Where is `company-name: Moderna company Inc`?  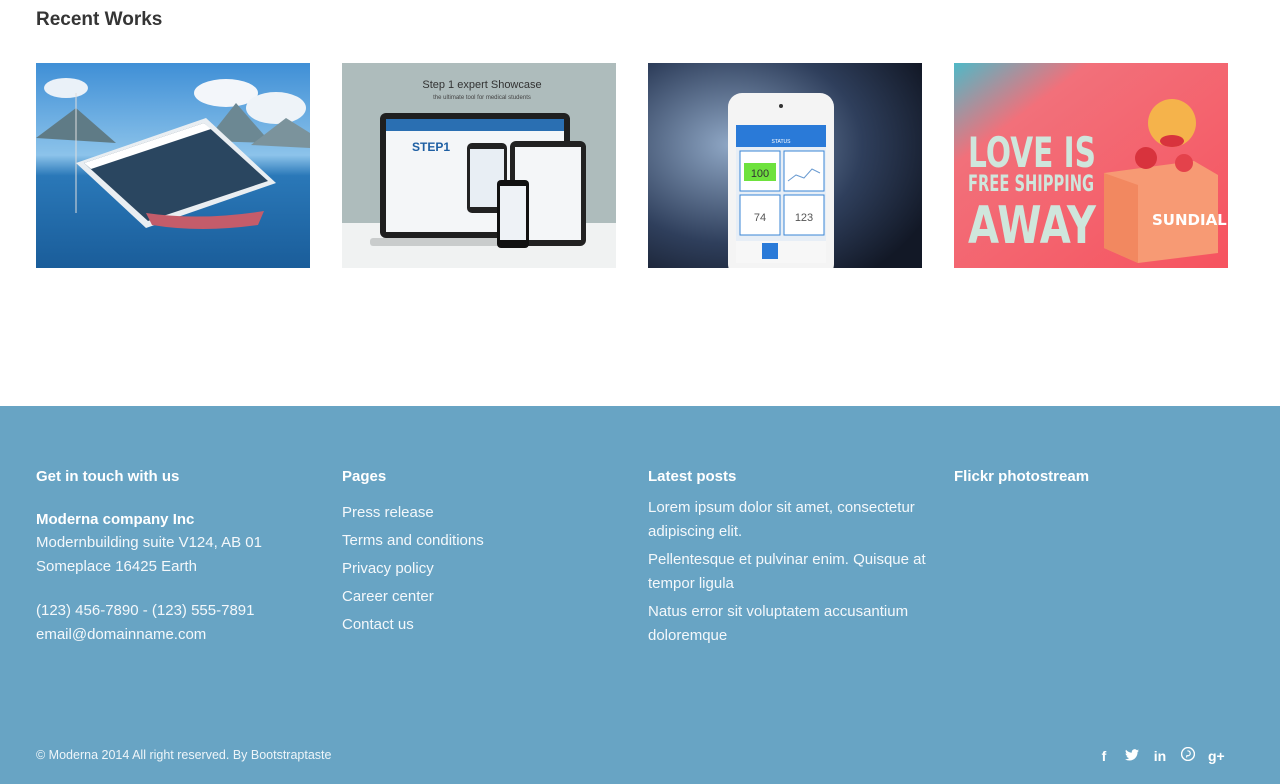 company-name: Moderna company Inc is located at coordinates (115, 519).